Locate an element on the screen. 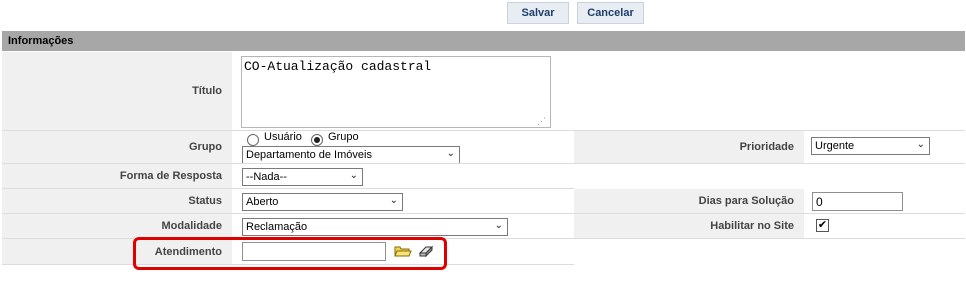 This screenshot has height=284, width=966. titulo-cell: ⋰ is located at coordinates (403, 91).